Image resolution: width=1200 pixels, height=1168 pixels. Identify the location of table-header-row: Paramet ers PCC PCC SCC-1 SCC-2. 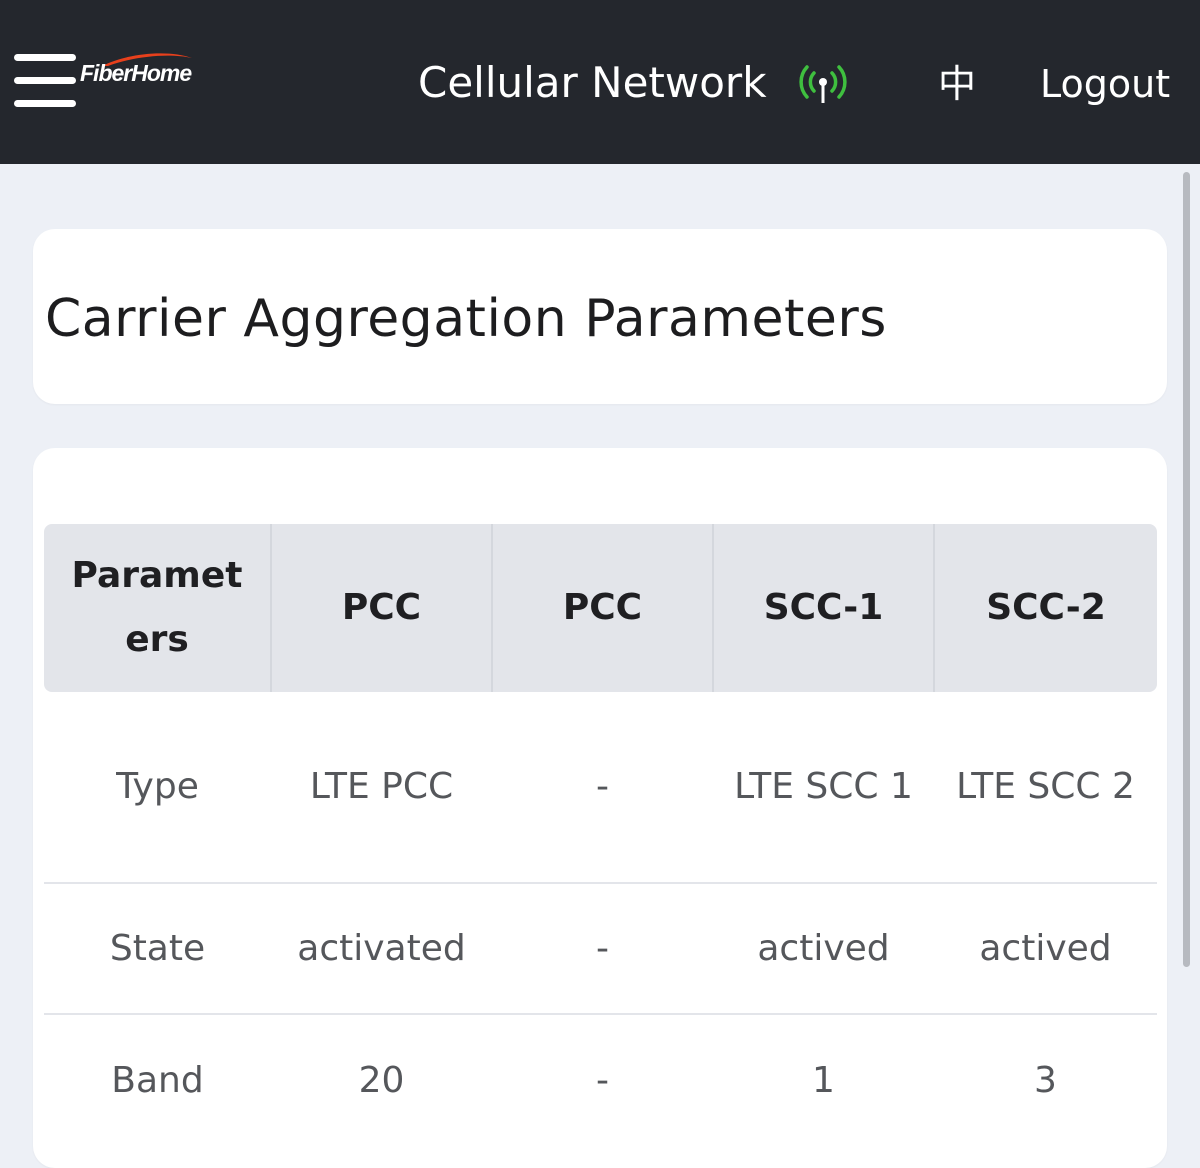
(600, 608).